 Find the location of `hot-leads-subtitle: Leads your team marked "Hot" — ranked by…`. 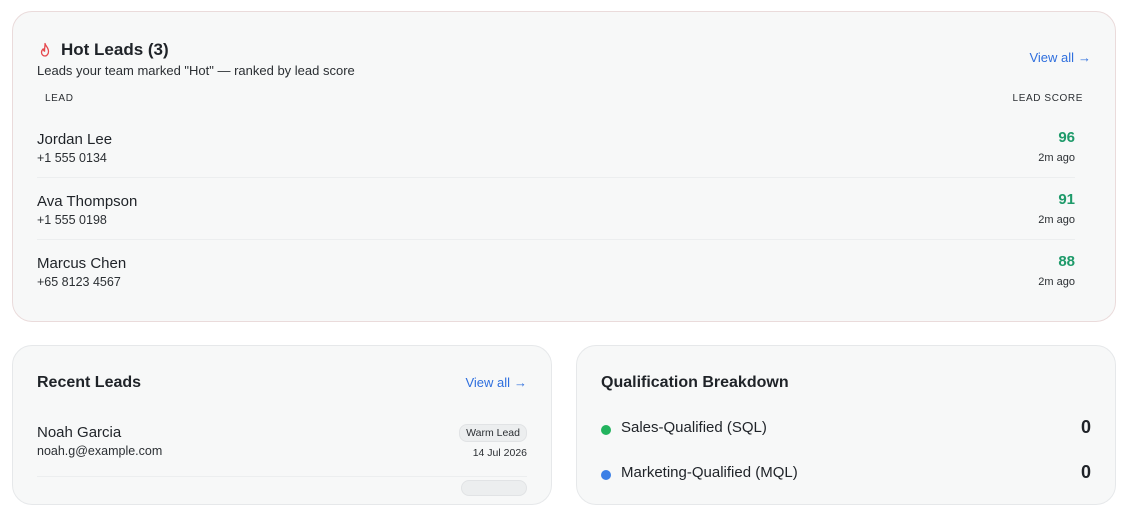

hot-leads-subtitle: Leads your team marked "Hot" — ranked by… is located at coordinates (196, 70).